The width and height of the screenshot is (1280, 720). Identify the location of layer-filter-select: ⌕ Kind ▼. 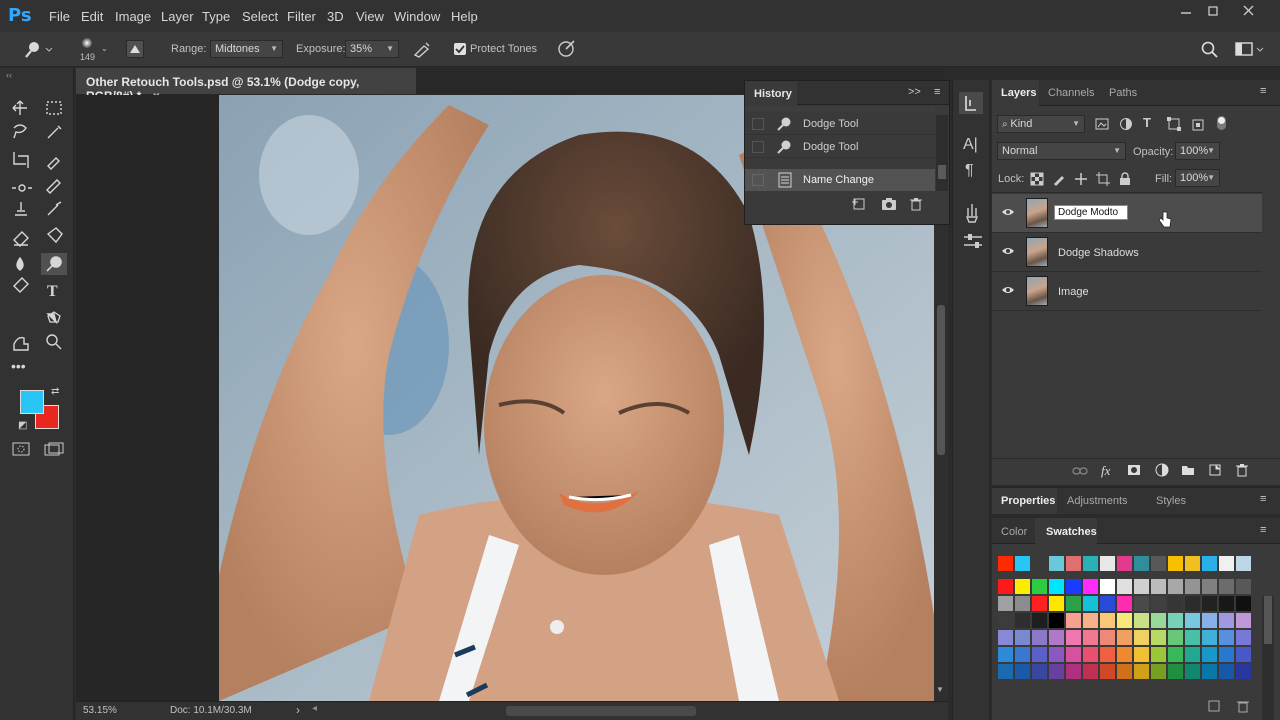
(1041, 124).